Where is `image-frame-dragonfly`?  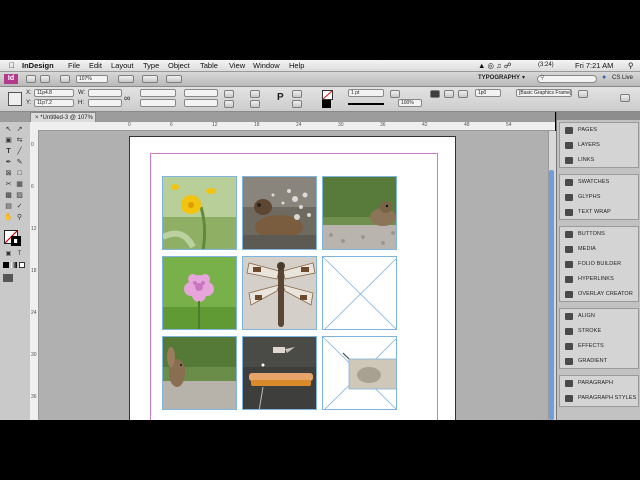
image-frame-dragonfly is located at coordinates (279, 293).